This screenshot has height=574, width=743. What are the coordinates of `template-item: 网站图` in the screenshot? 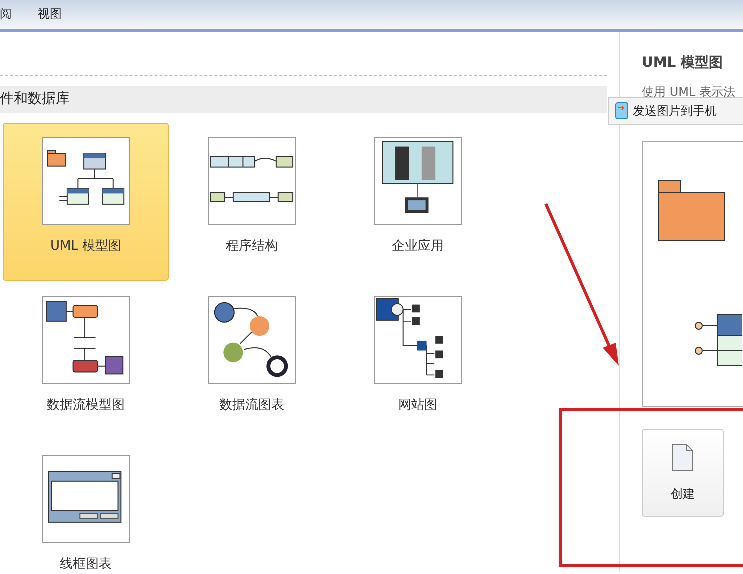 It's located at (418, 361).